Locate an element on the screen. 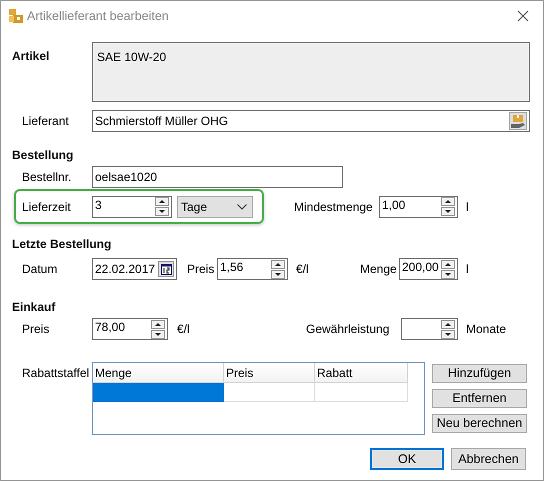 This screenshot has width=544, height=481. date-picker-button is located at coordinates (166, 269).